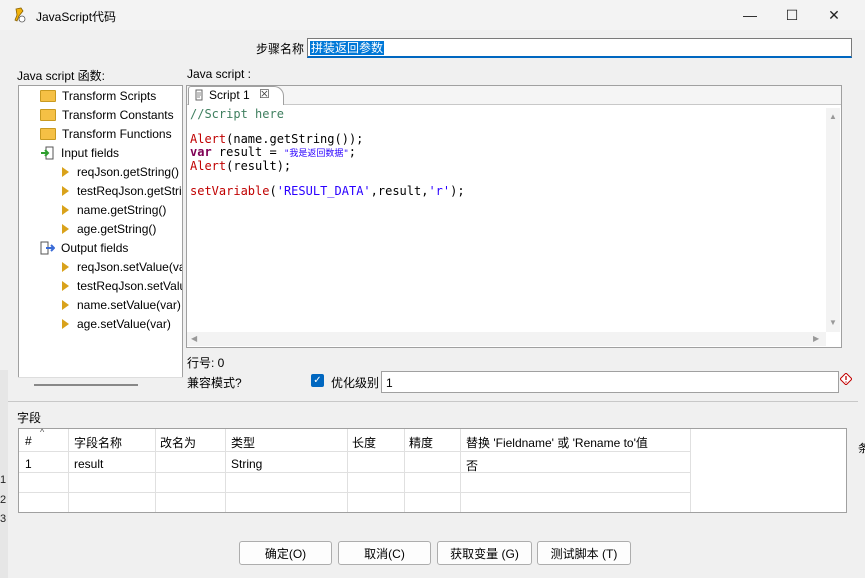  What do you see at coordinates (28, 441) in the screenshot?
I see `column-header: #` at bounding box center [28, 441].